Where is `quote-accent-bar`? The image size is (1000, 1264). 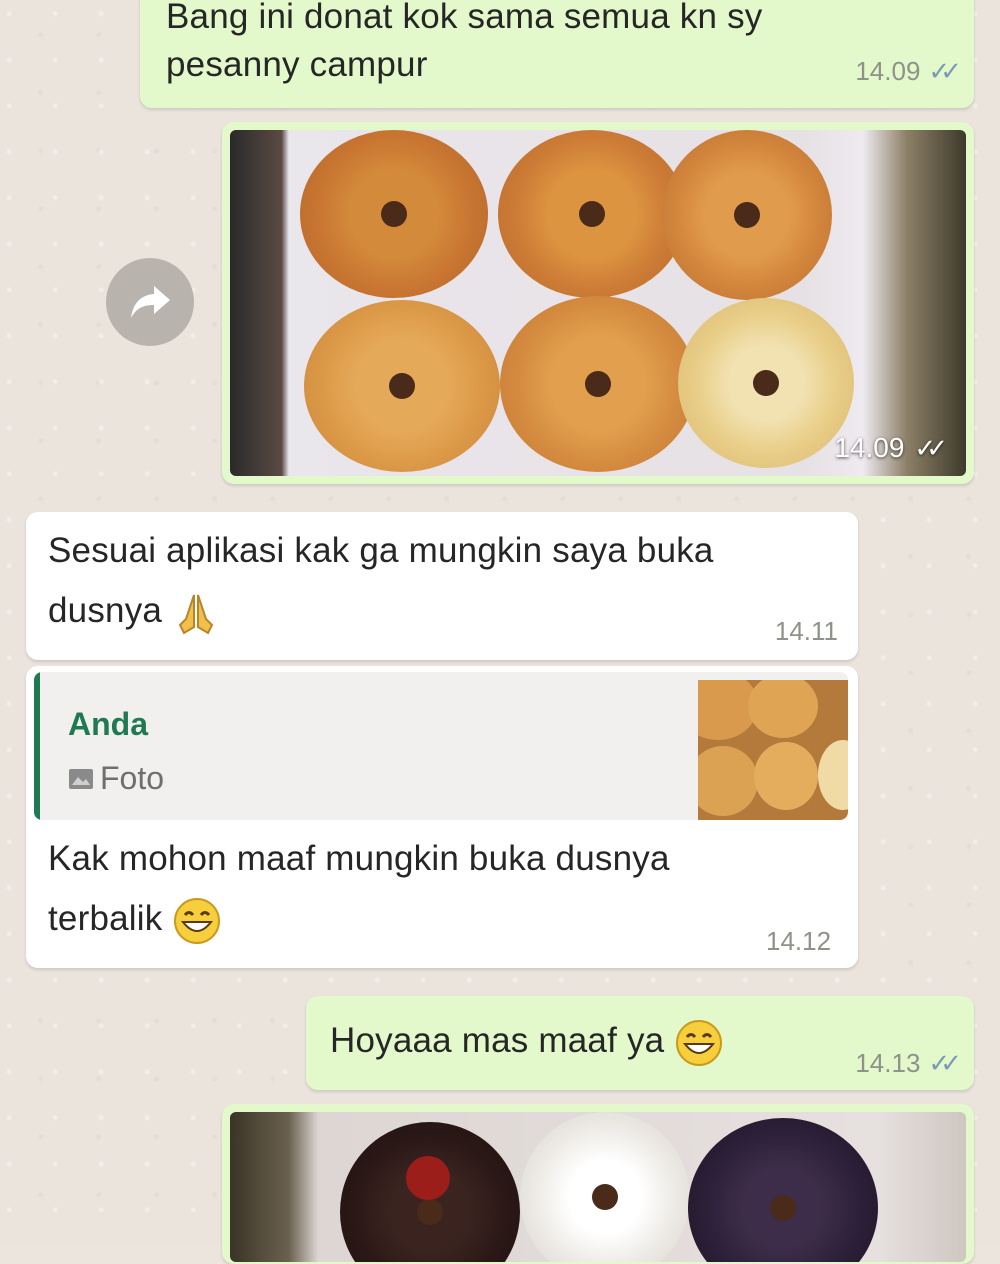 quote-accent-bar is located at coordinates (37, 746).